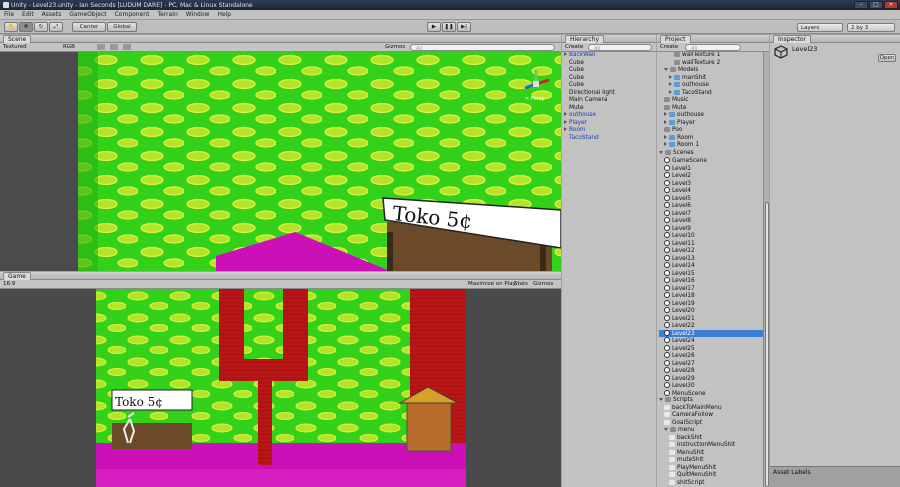  What do you see at coordinates (17, 276) in the screenshot?
I see `tab-game: Game` at bounding box center [17, 276].